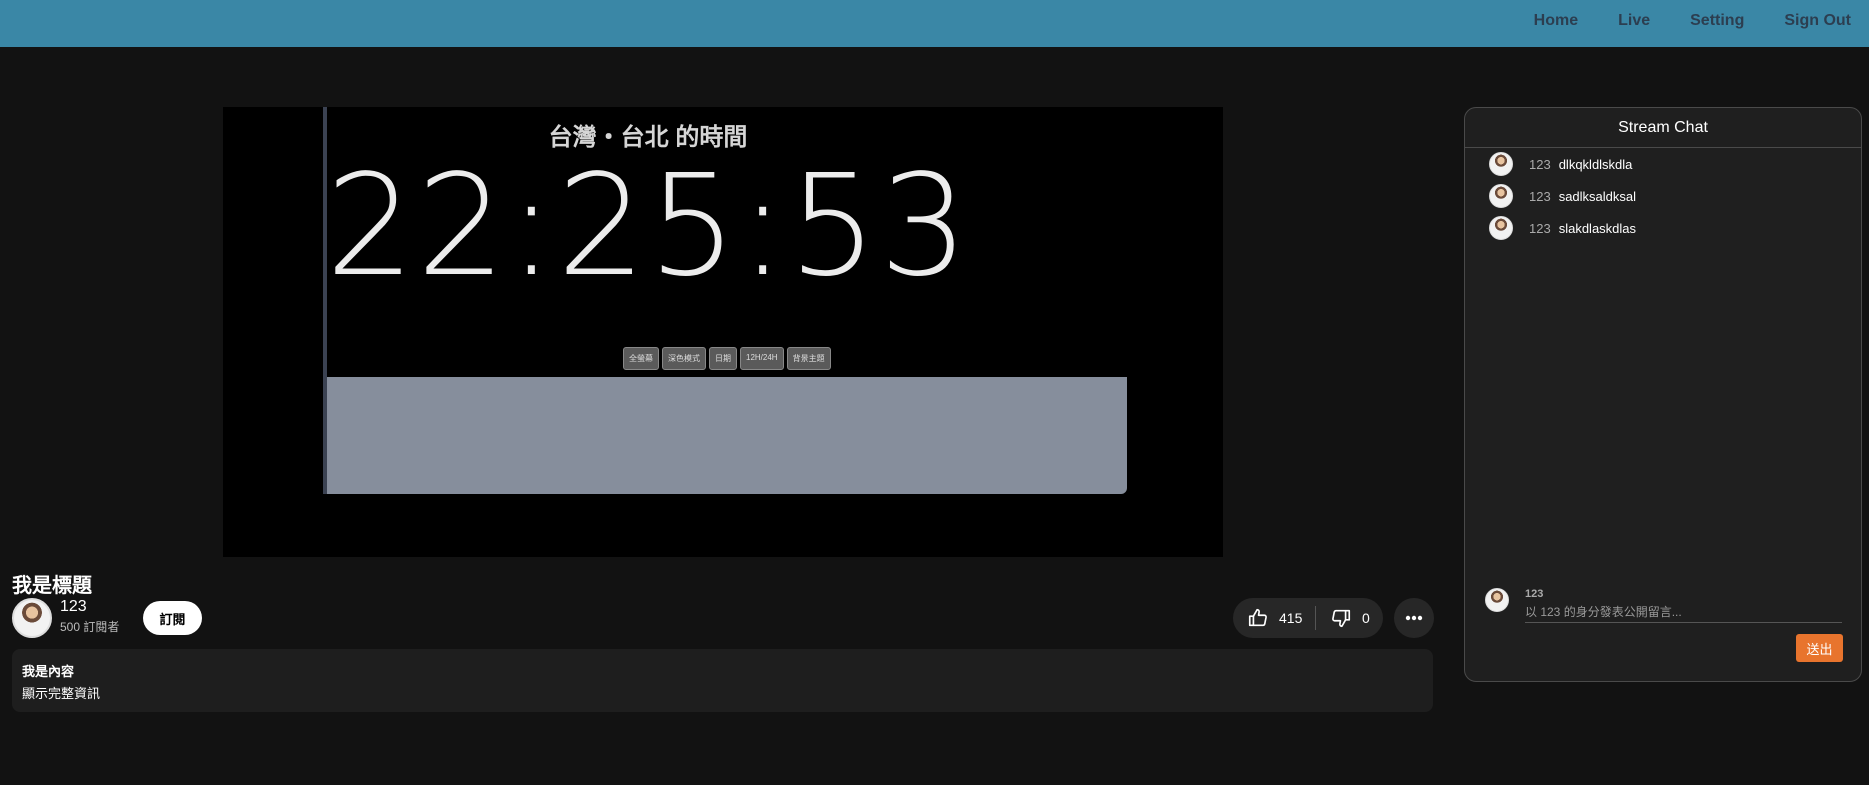  I want to click on thumbs-up-icon, so click(1257, 617).